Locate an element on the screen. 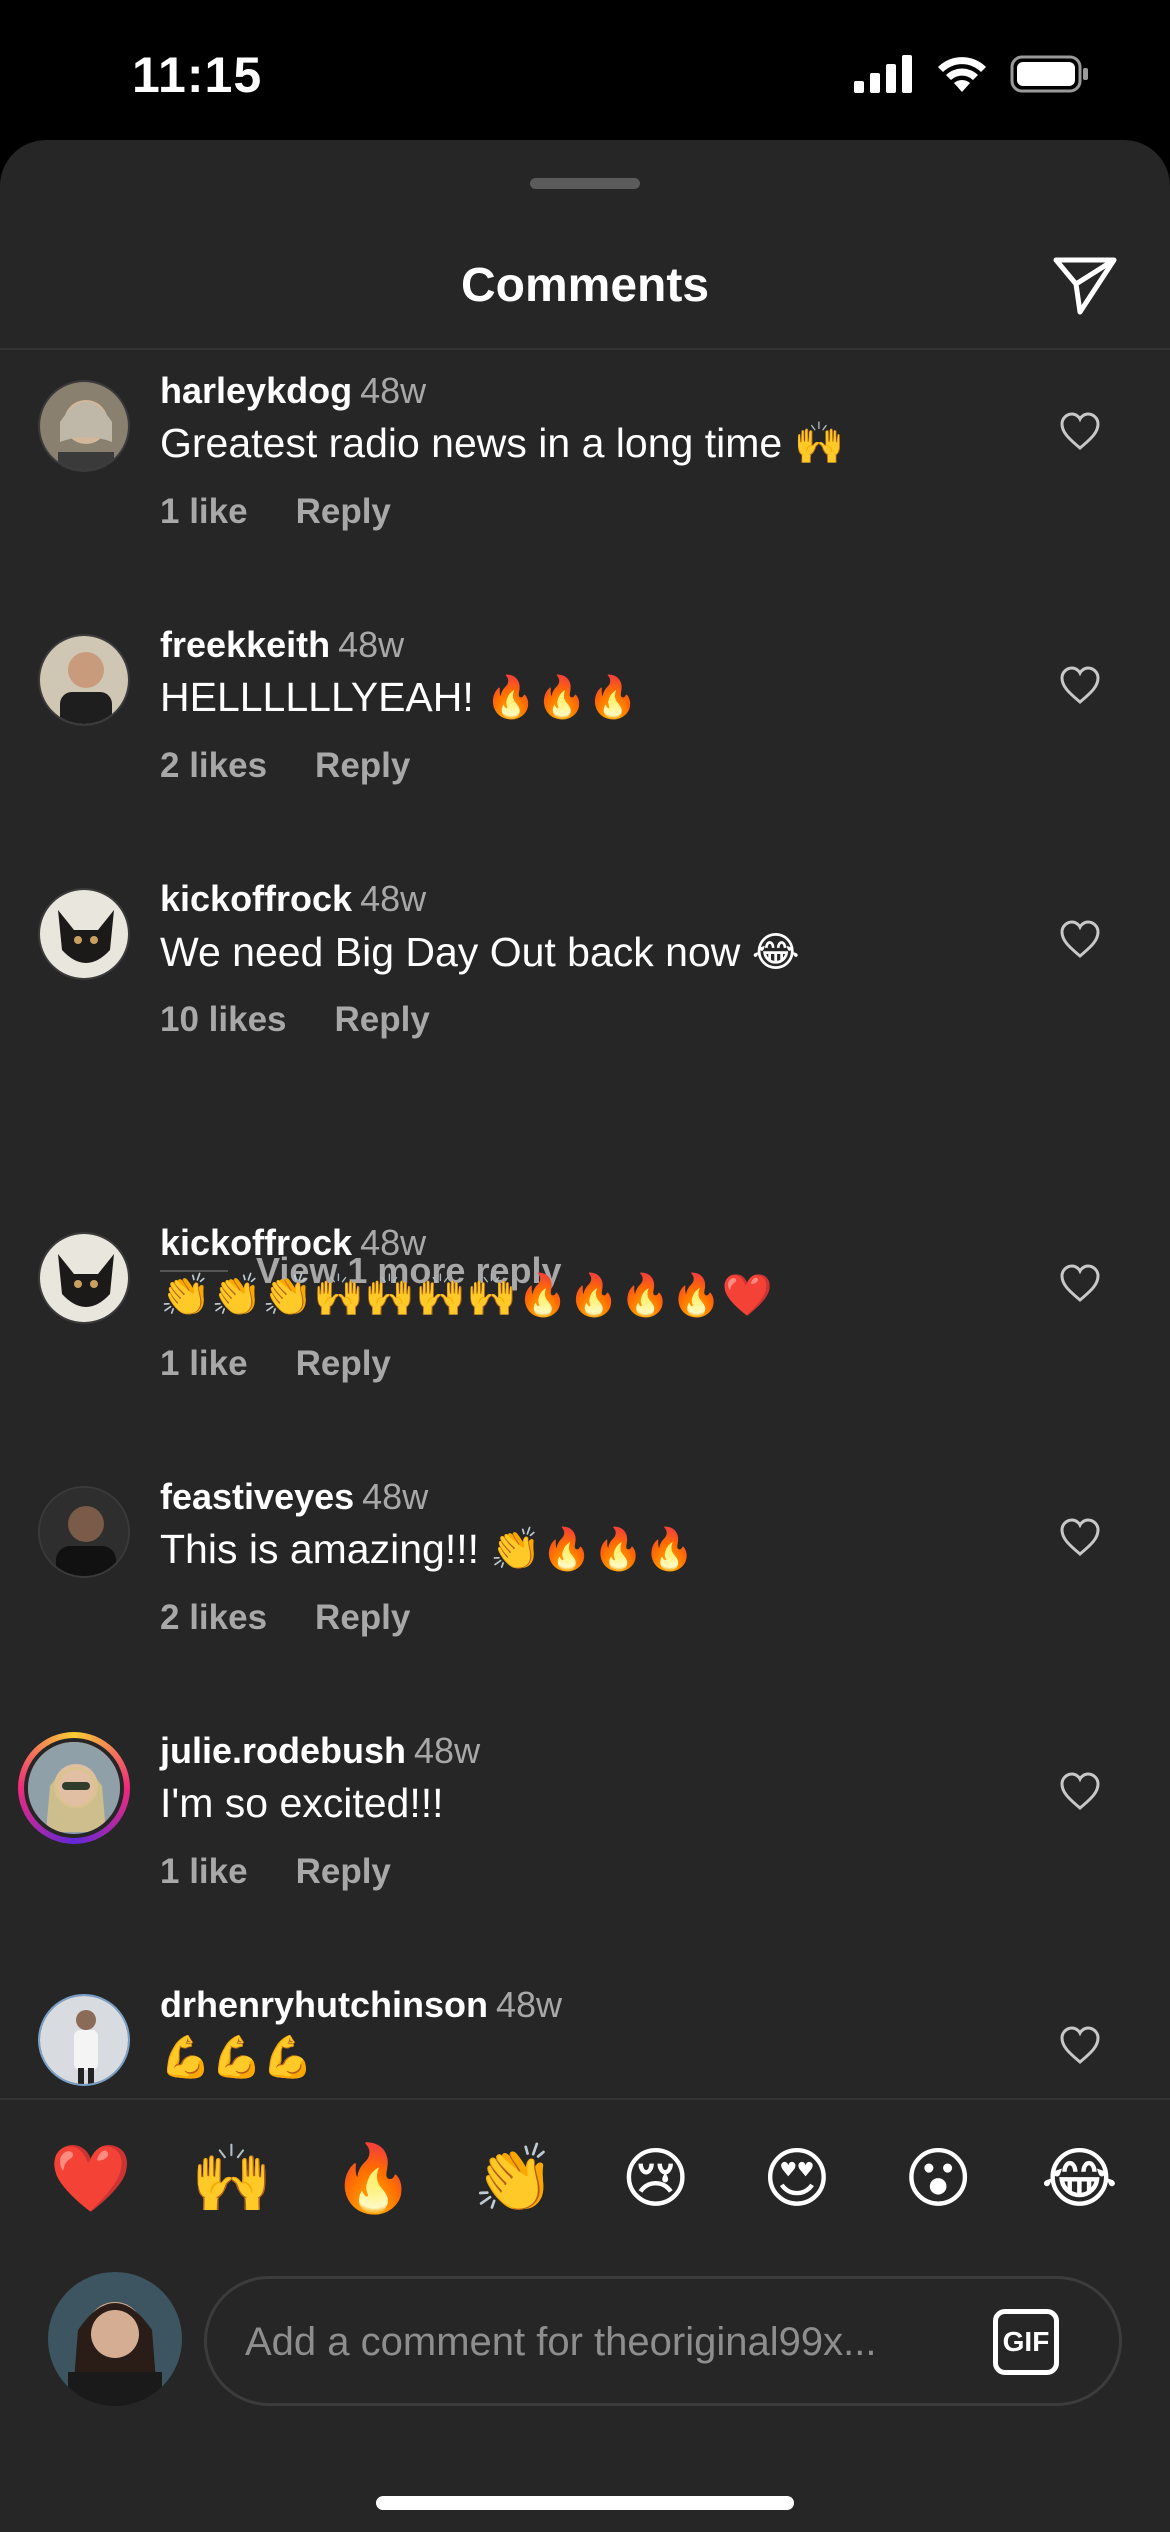 The height and width of the screenshot is (2532, 1170). emoji-laughing-button: 😂 is located at coordinates (1079, 2179).